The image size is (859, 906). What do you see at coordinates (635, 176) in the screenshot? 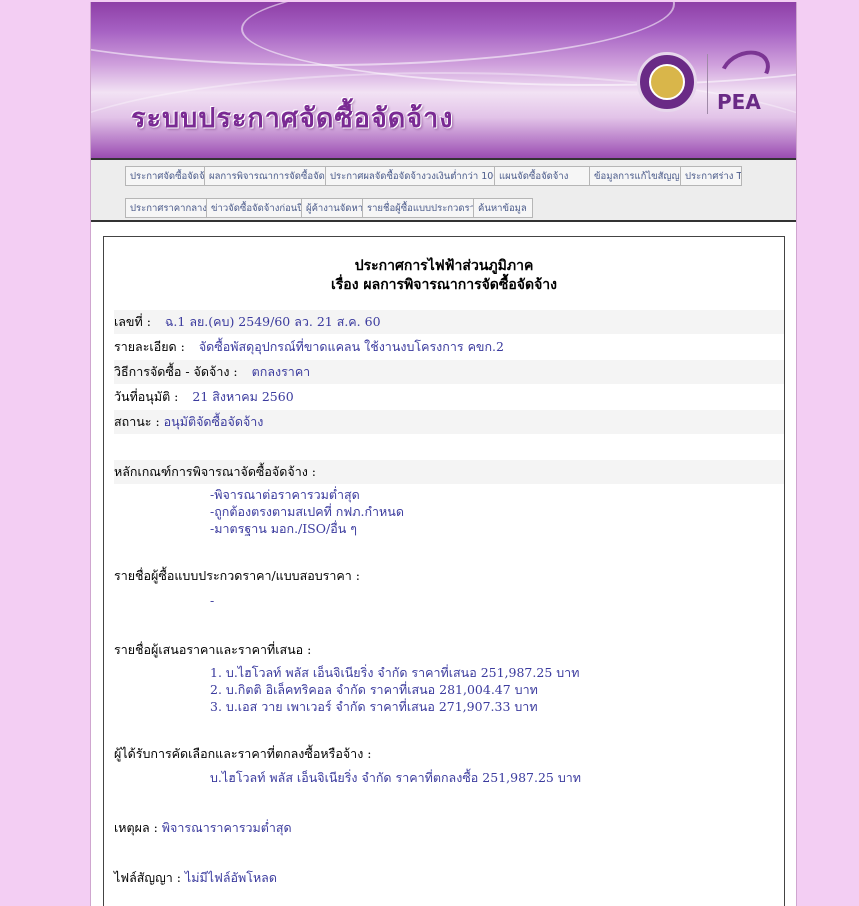
I see `nav-contract-amend: ข้อมูลการแก้ไขสัญญา` at bounding box center [635, 176].